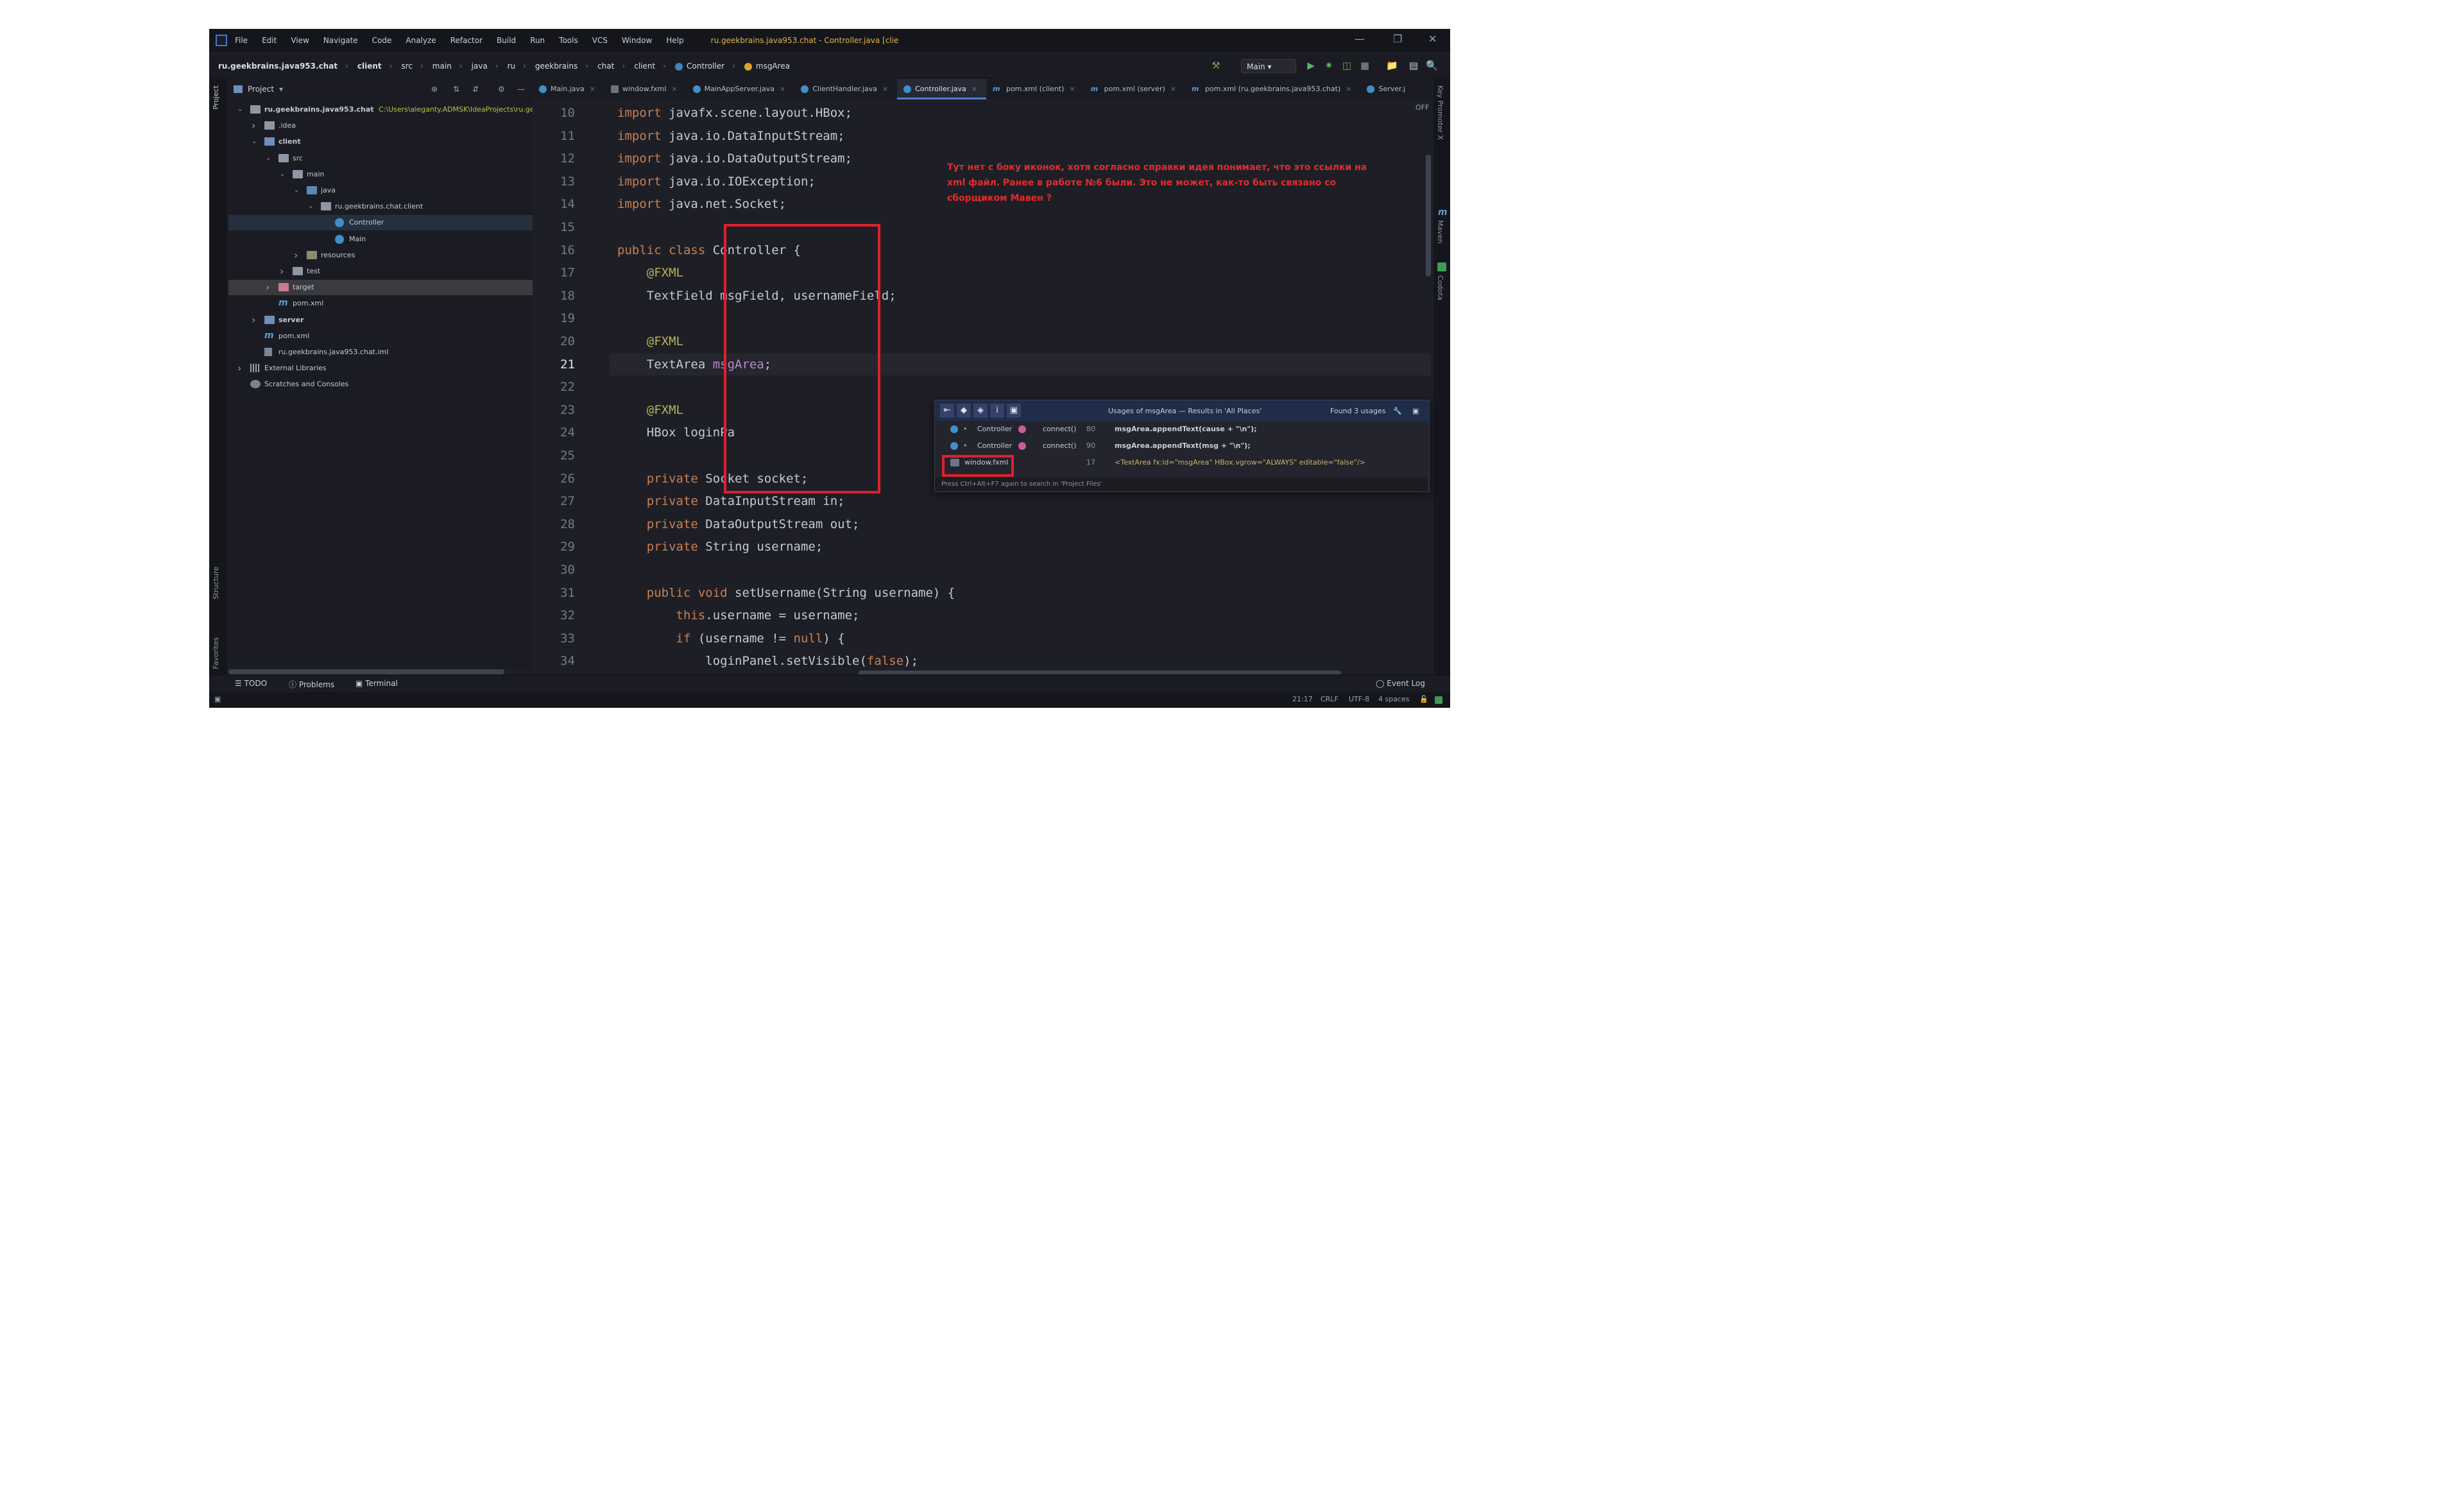 This screenshot has height=1490, width=2464. I want to click on tree-item: › test, so click(381, 271).